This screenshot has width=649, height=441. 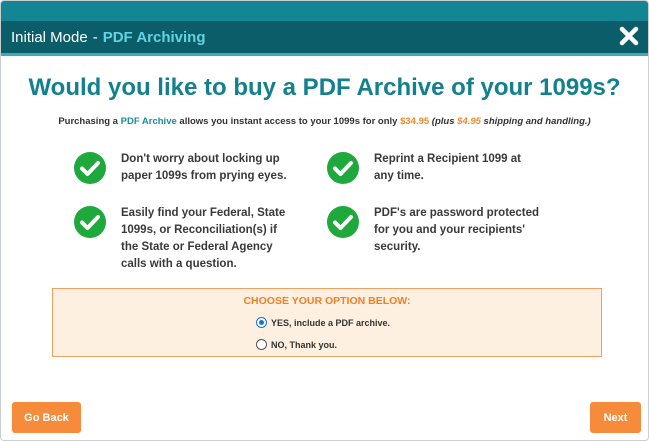 I want to click on feature-item: Reprint a Recipient 1099 at any time., so click(x=441, y=168).